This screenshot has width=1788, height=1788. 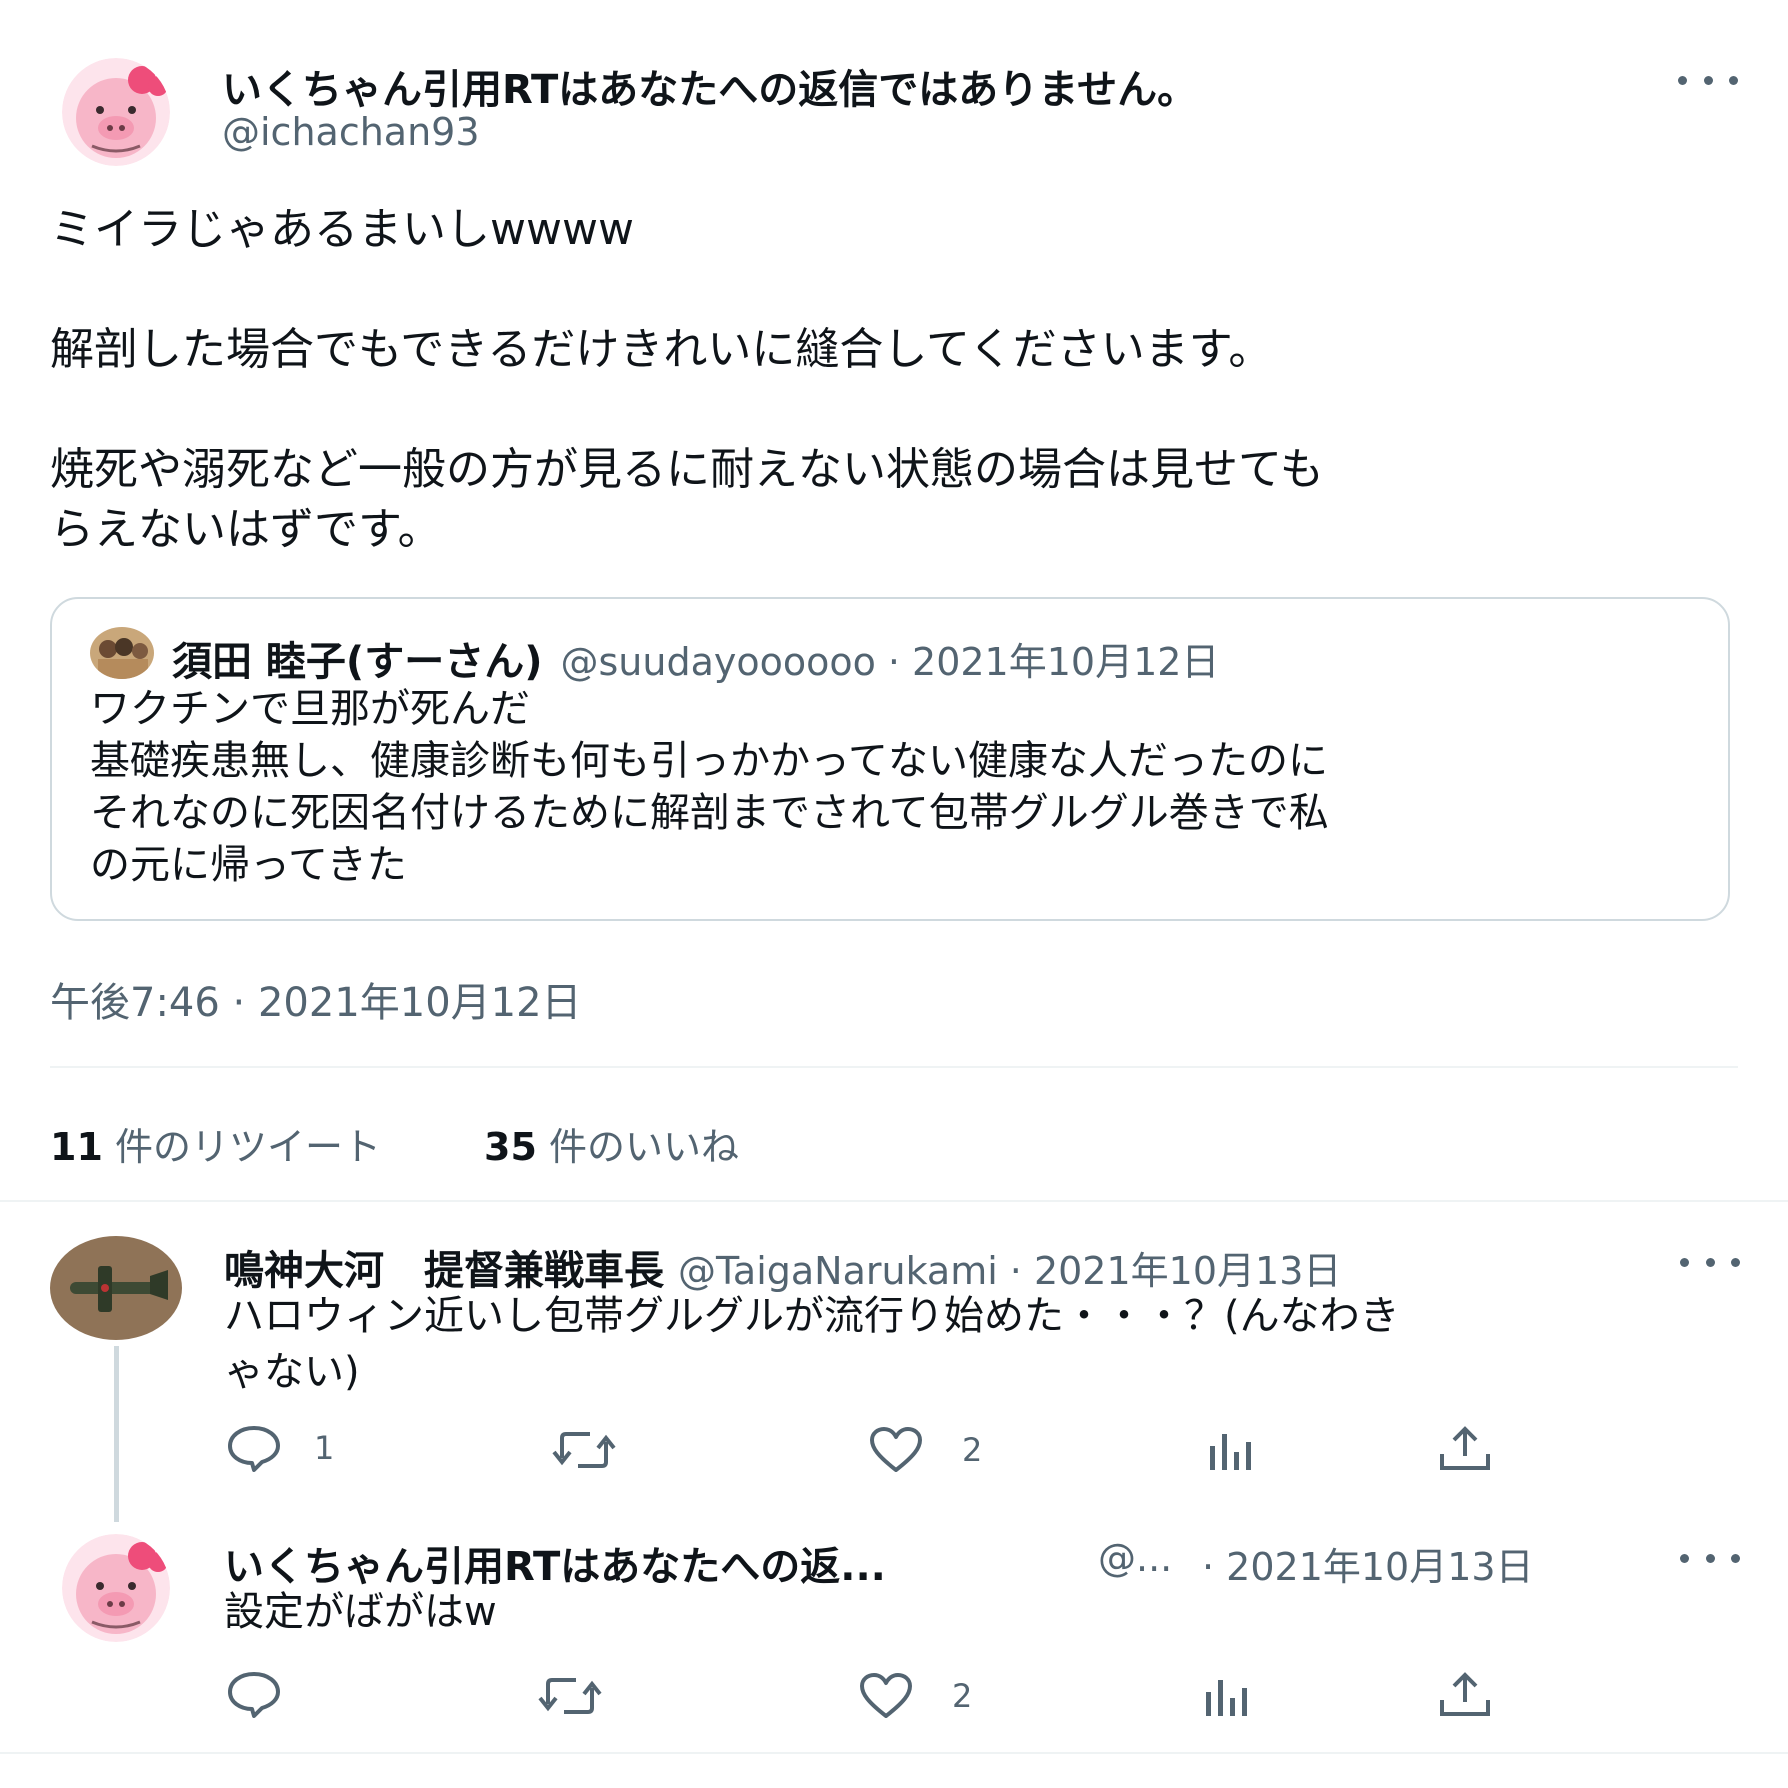 I want to click on reply-button, so click(x=254, y=1694).